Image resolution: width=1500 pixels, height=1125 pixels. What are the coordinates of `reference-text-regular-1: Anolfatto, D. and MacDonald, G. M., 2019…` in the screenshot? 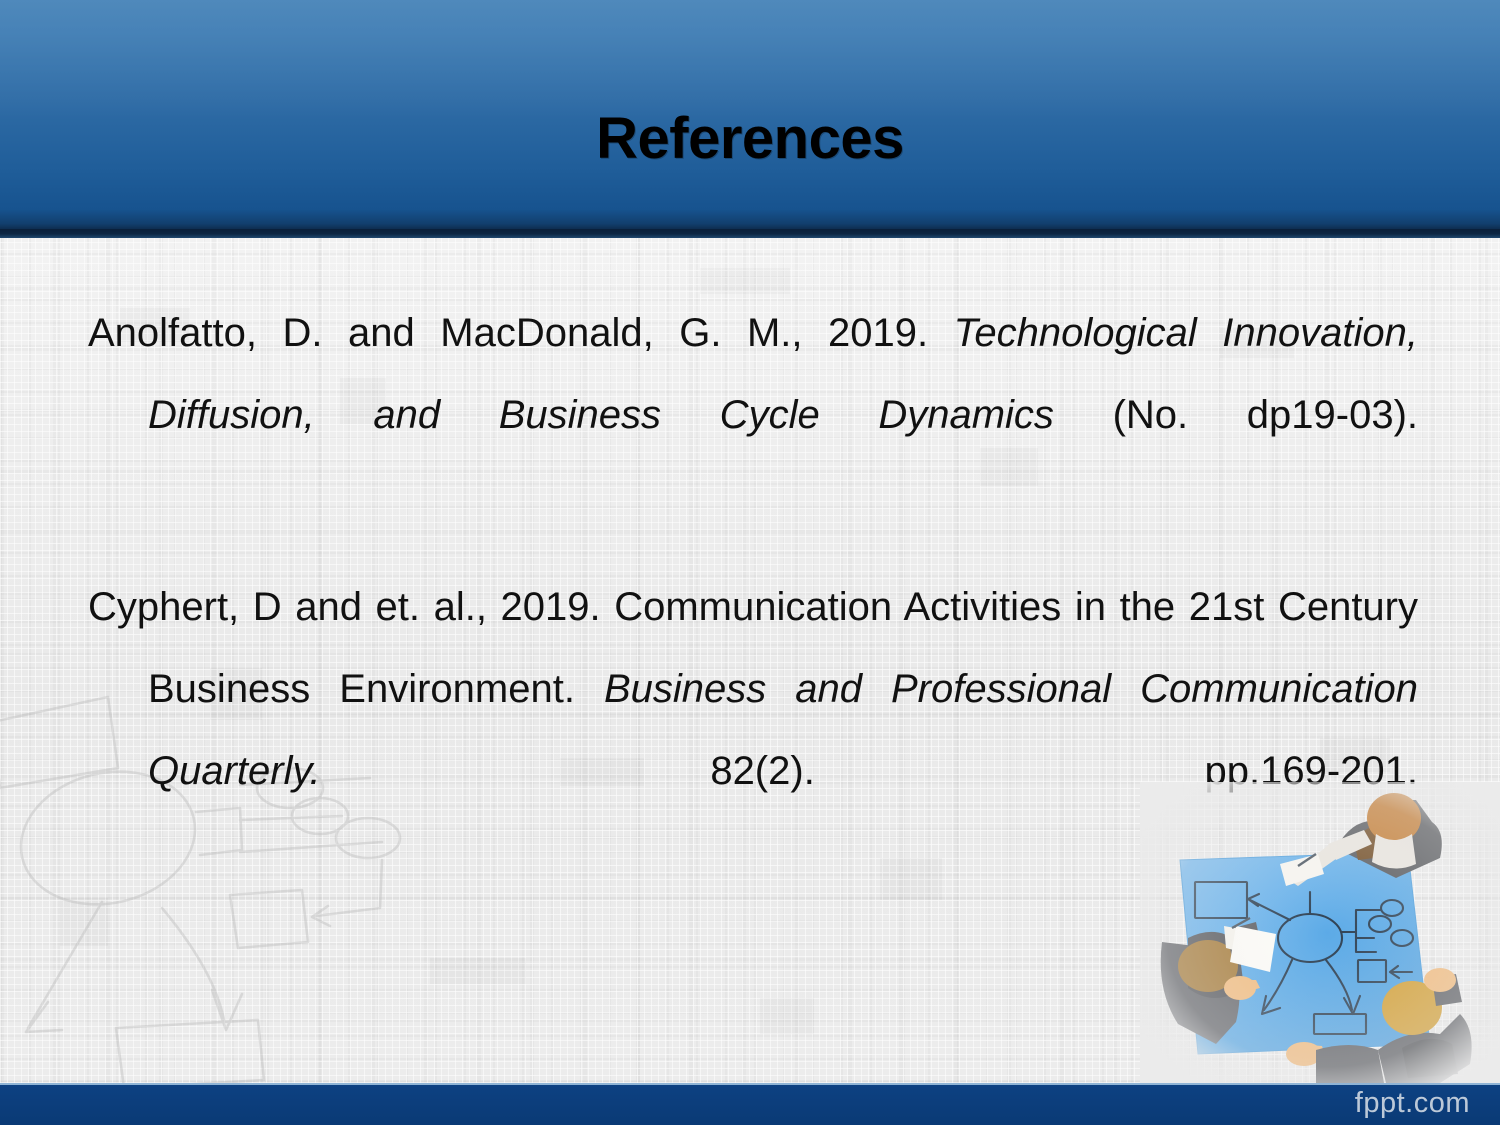 It's located at (521, 333).